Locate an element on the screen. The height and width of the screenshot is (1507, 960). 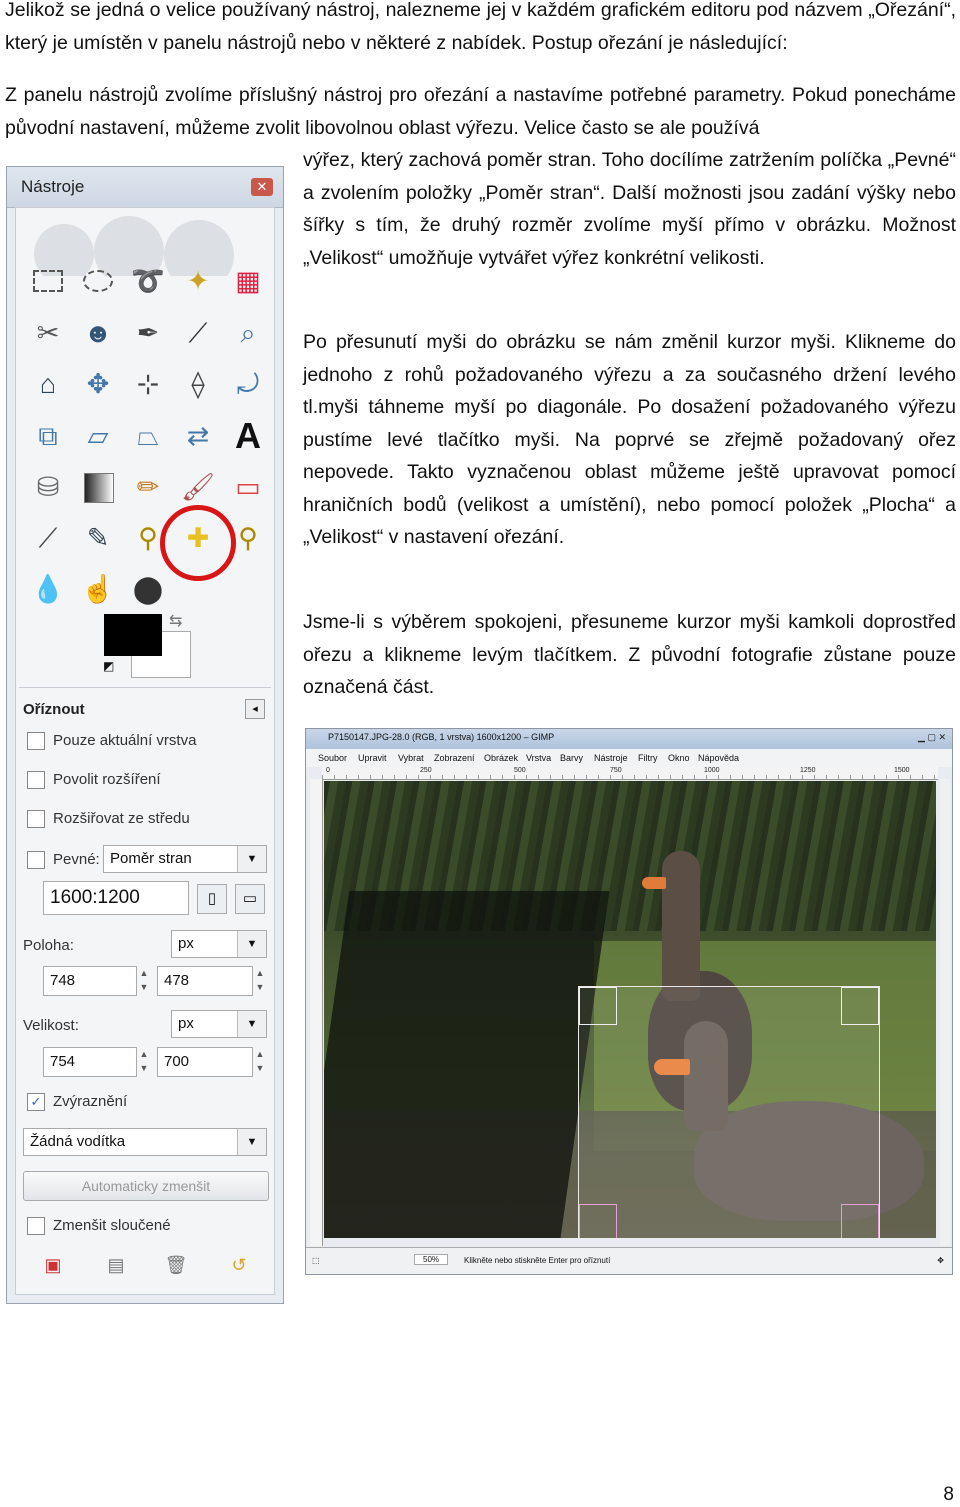
menu-nastroje: Nástroje is located at coordinates (611, 758).